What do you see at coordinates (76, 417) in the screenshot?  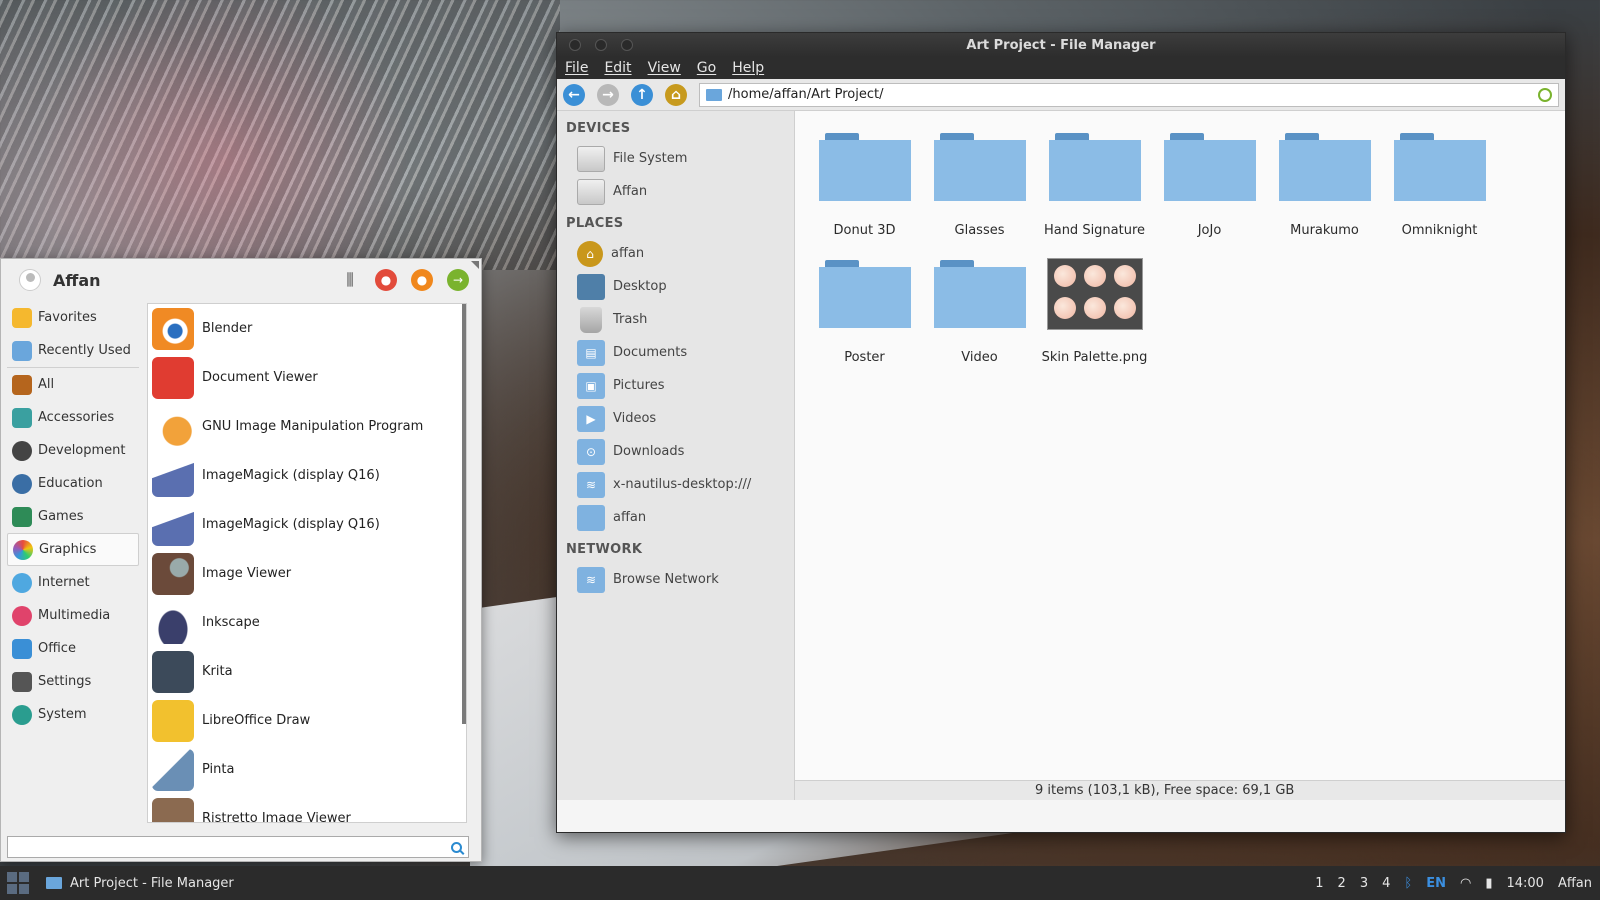 I see `category-label: Accessories` at bounding box center [76, 417].